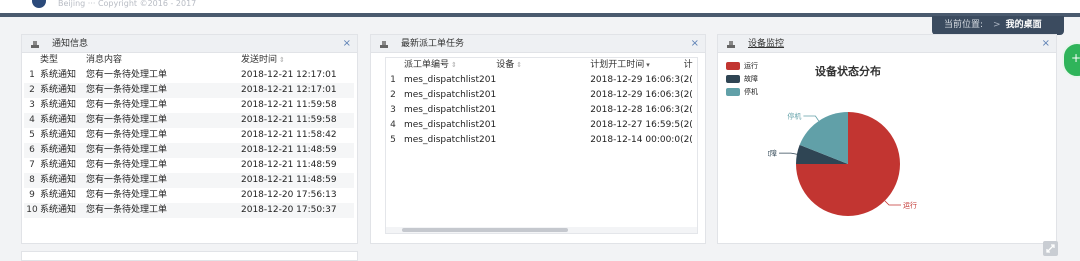 This screenshot has width=1080, height=261. I want to click on pie-slice-label: 停机, so click(794, 116).